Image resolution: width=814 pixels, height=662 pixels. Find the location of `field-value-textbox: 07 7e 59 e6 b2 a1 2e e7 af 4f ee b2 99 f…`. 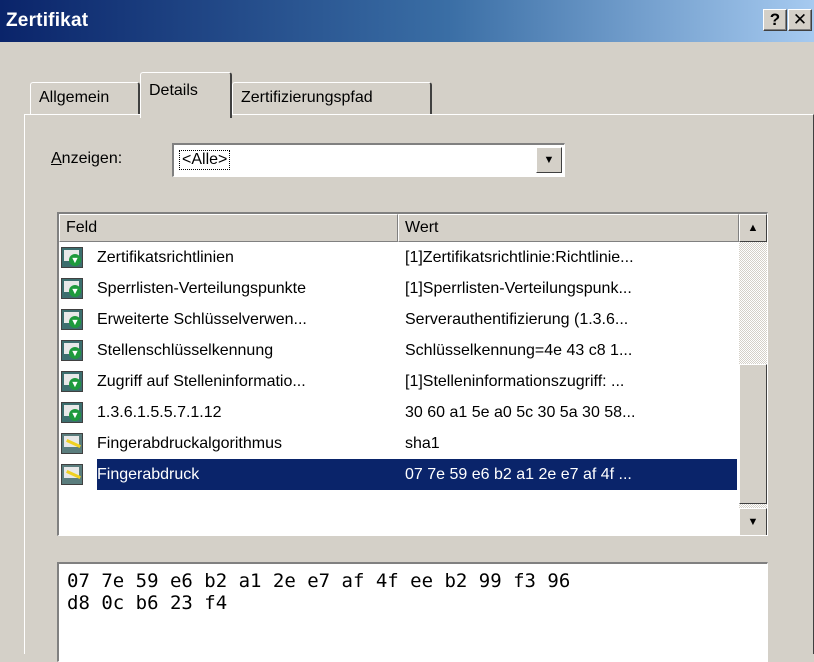

field-value-textbox: 07 7e 59 e6 b2 a1 2e e7 af 4f ee b2 99 f… is located at coordinates (412, 612).